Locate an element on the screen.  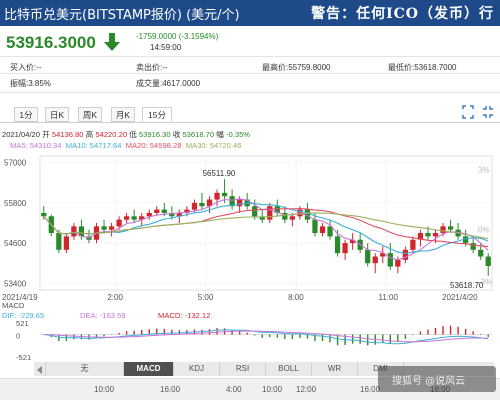
x-tick-label: 5:00 is located at coordinates (206, 297).